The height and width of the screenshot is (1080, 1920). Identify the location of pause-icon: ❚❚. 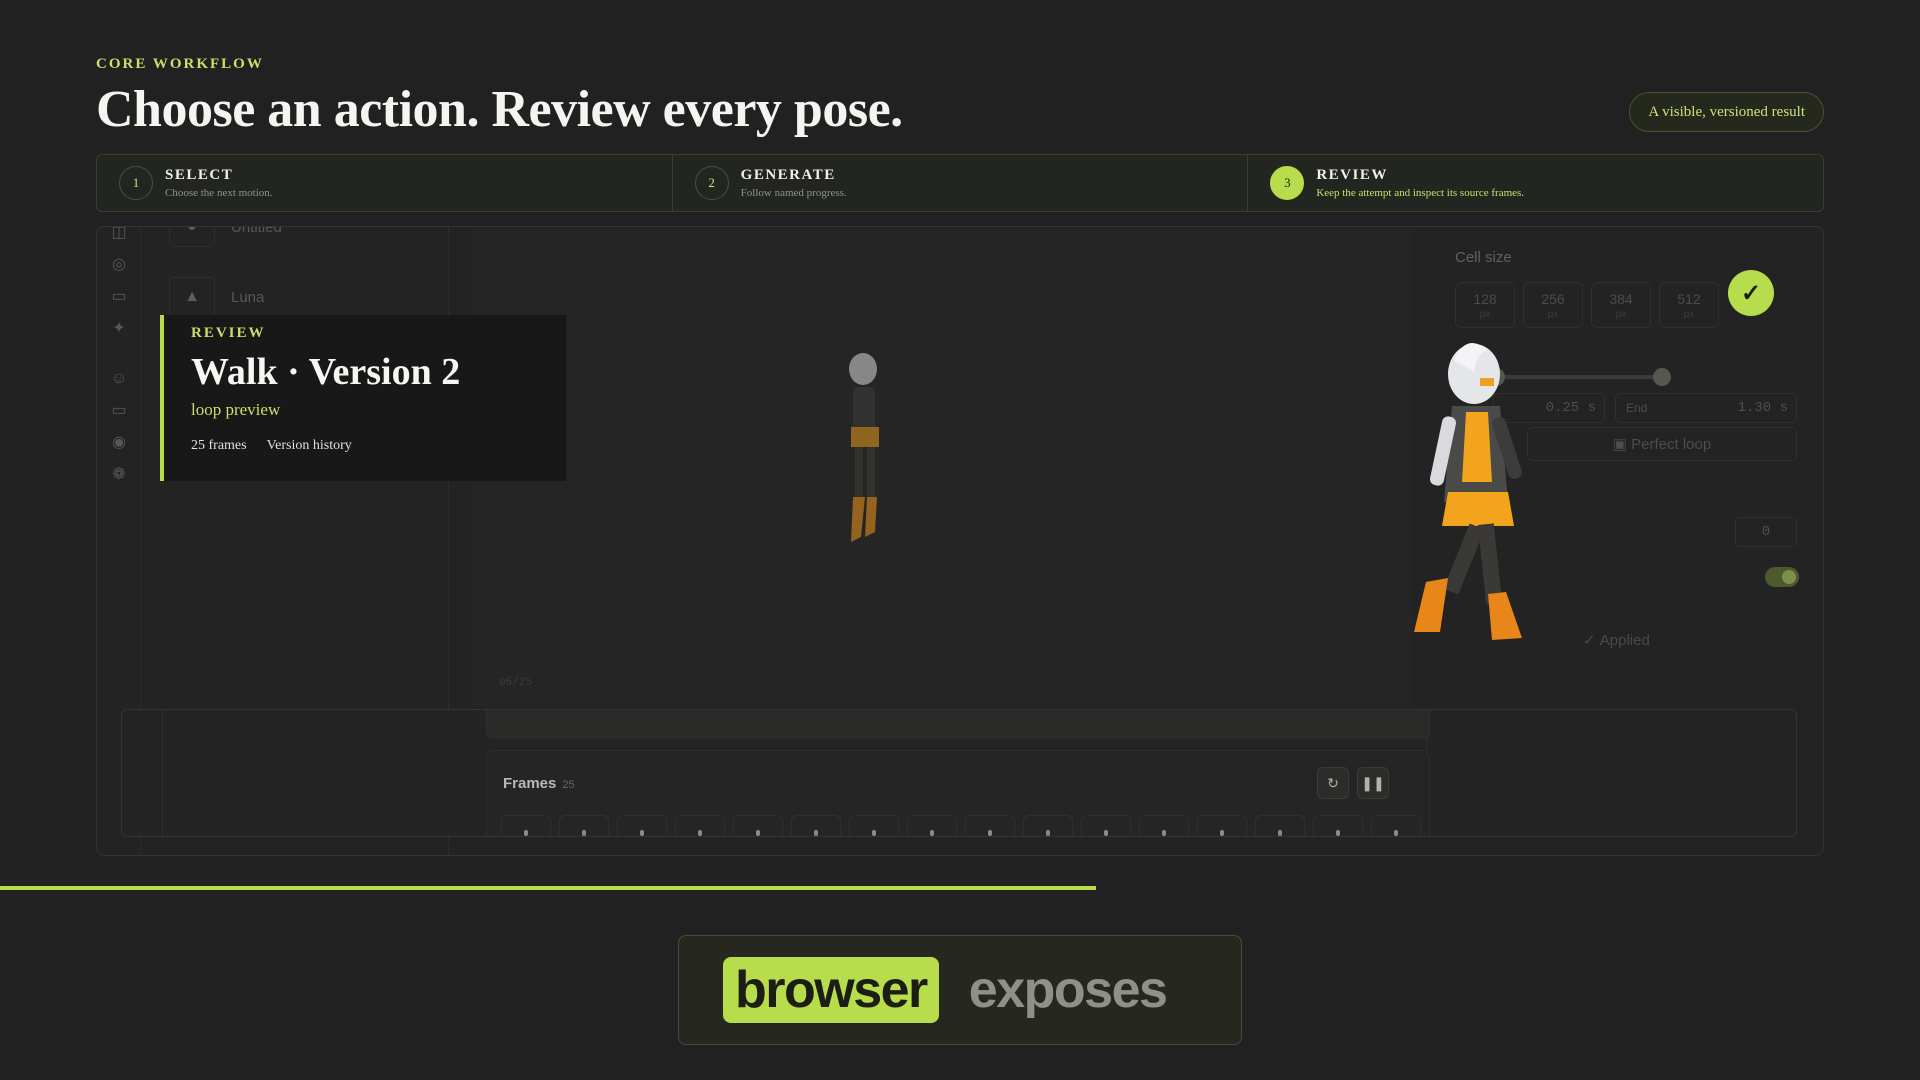
(1373, 783).